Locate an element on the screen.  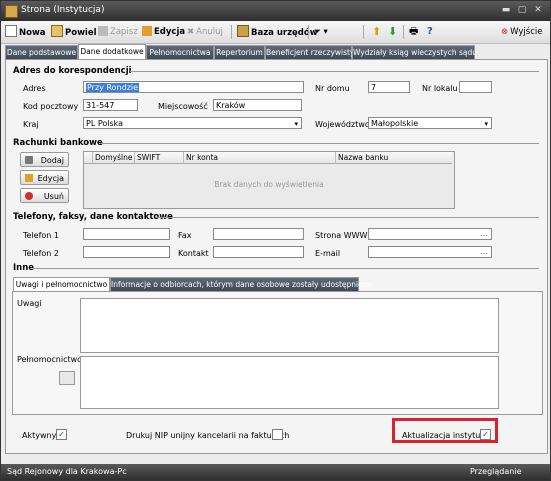
help-icon: ? is located at coordinates (430, 32).